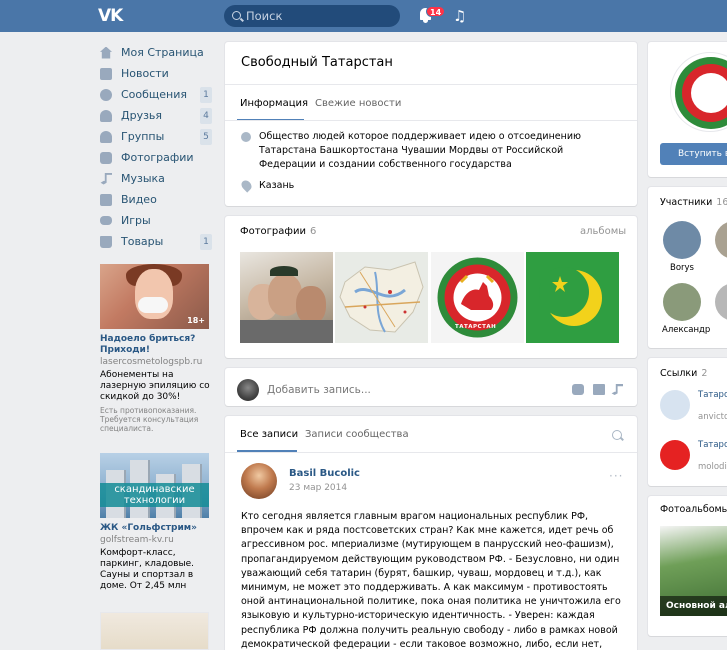  I want to click on bag-icon, so click(106, 241).